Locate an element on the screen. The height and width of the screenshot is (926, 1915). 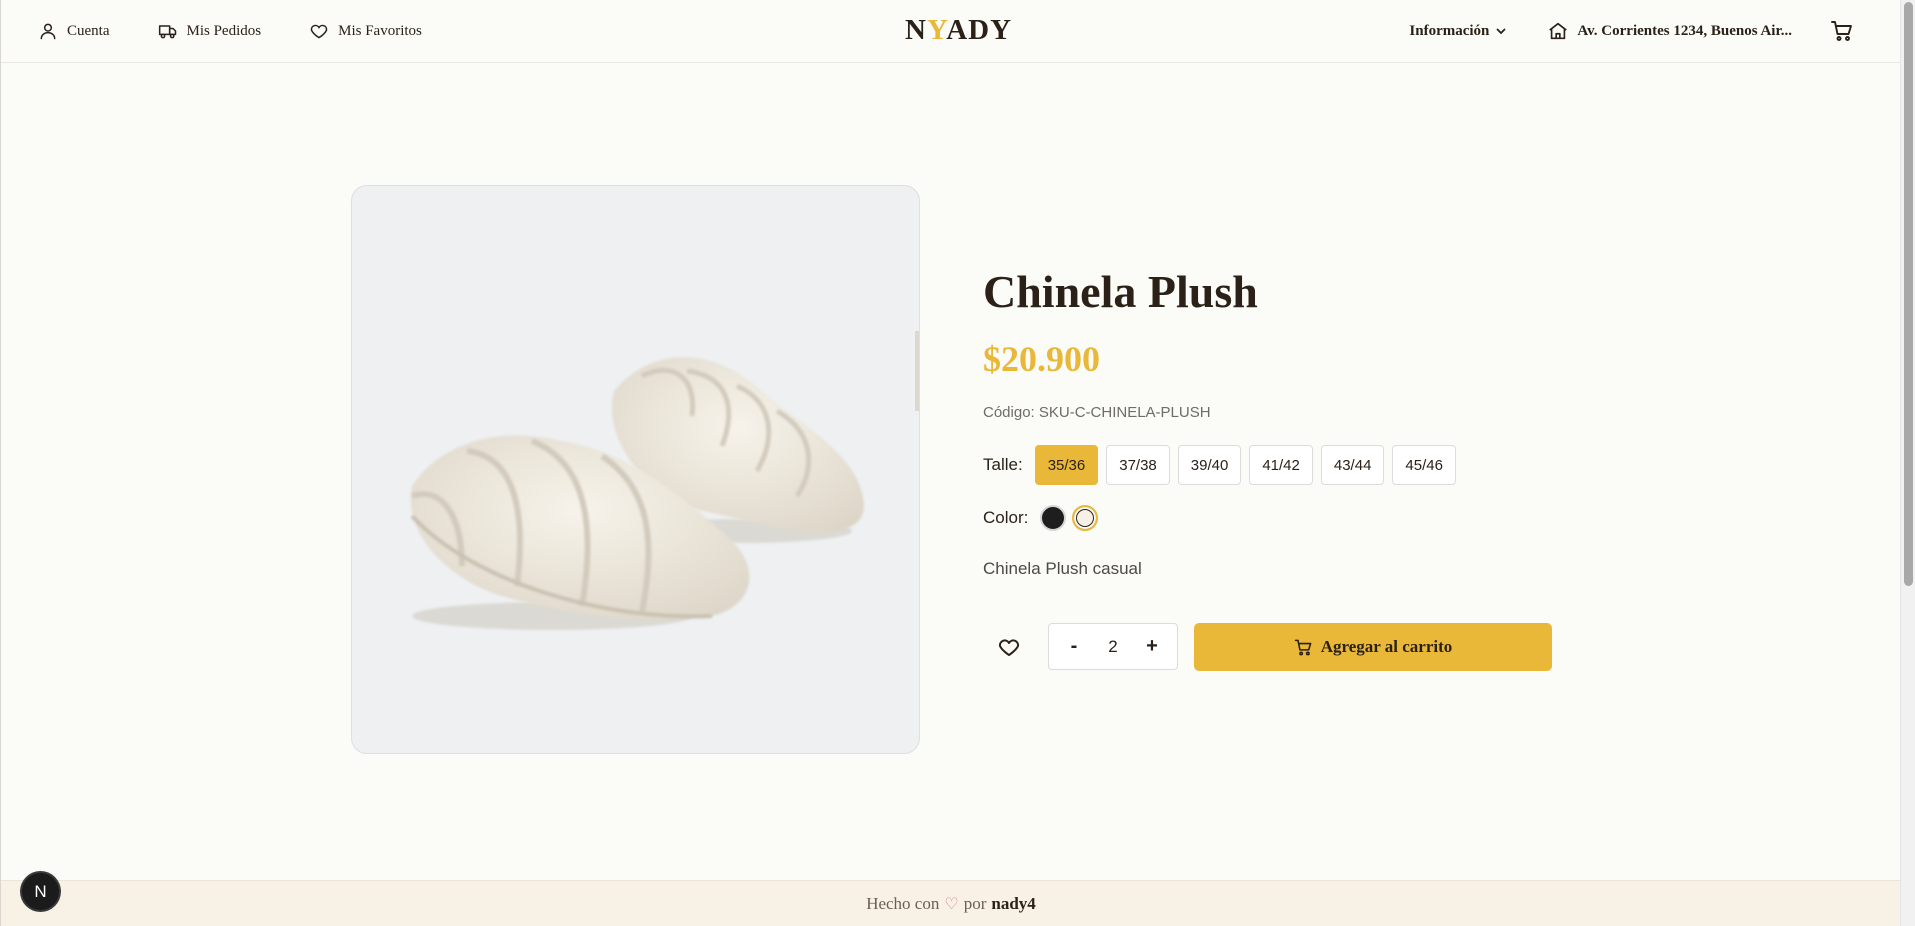
footer-prefix: Hecho con is located at coordinates (903, 903).